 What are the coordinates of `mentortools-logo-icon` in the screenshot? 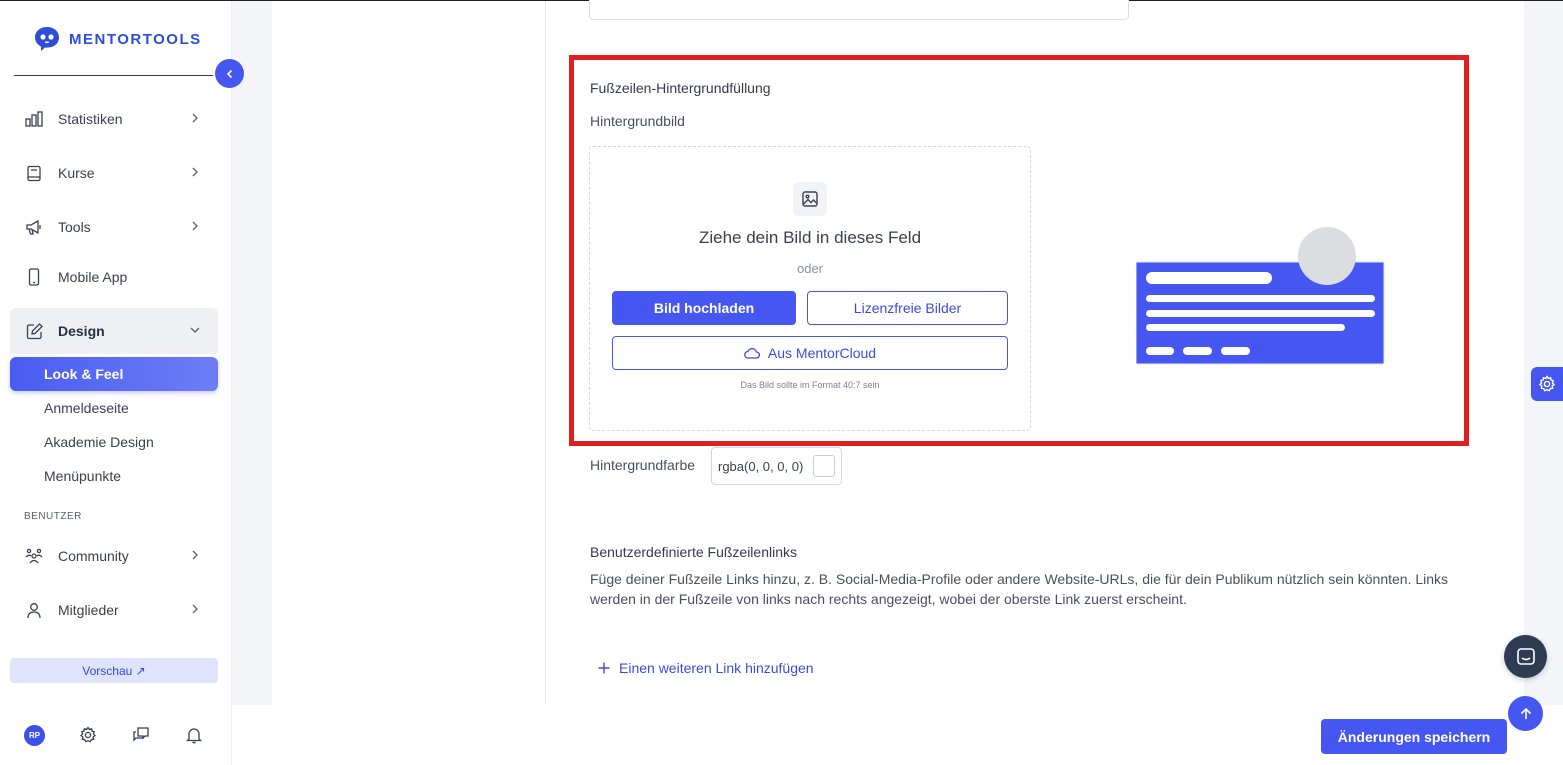 It's located at (47, 39).